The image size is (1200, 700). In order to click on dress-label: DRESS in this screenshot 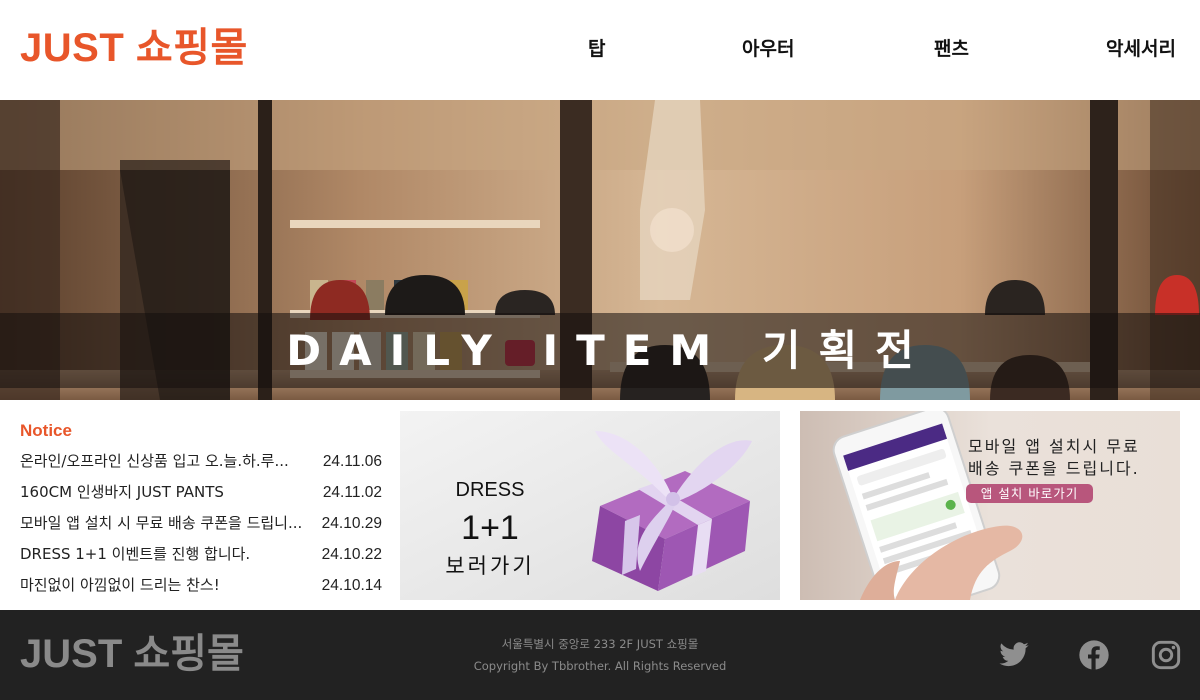, I will do `click(490, 490)`.